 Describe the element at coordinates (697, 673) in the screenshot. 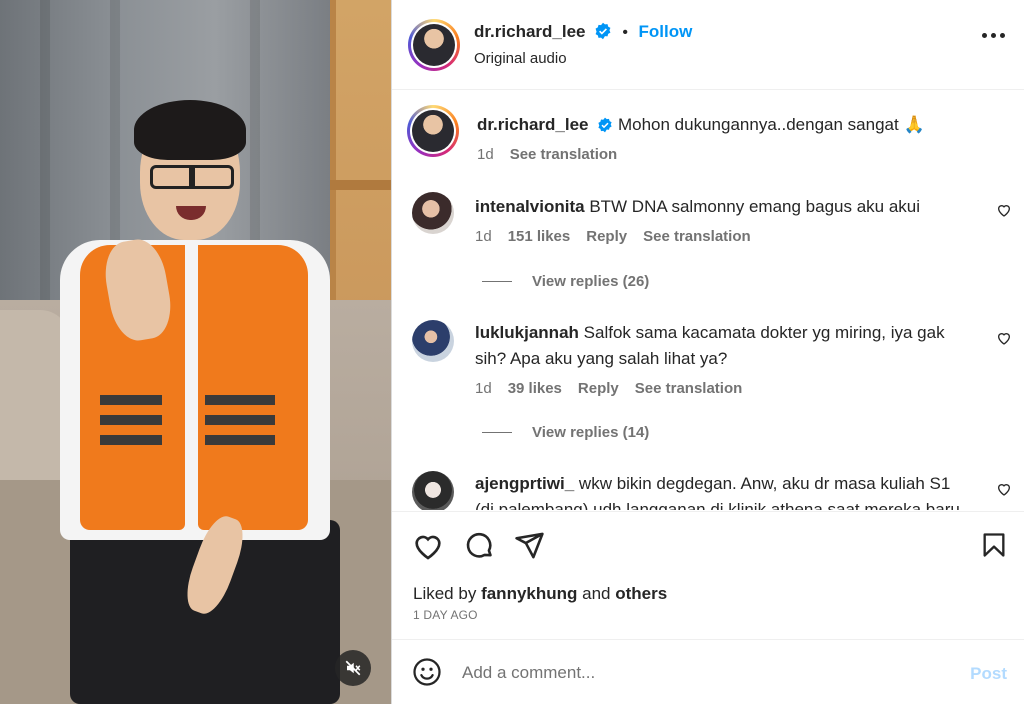

I see `comment-input` at that location.